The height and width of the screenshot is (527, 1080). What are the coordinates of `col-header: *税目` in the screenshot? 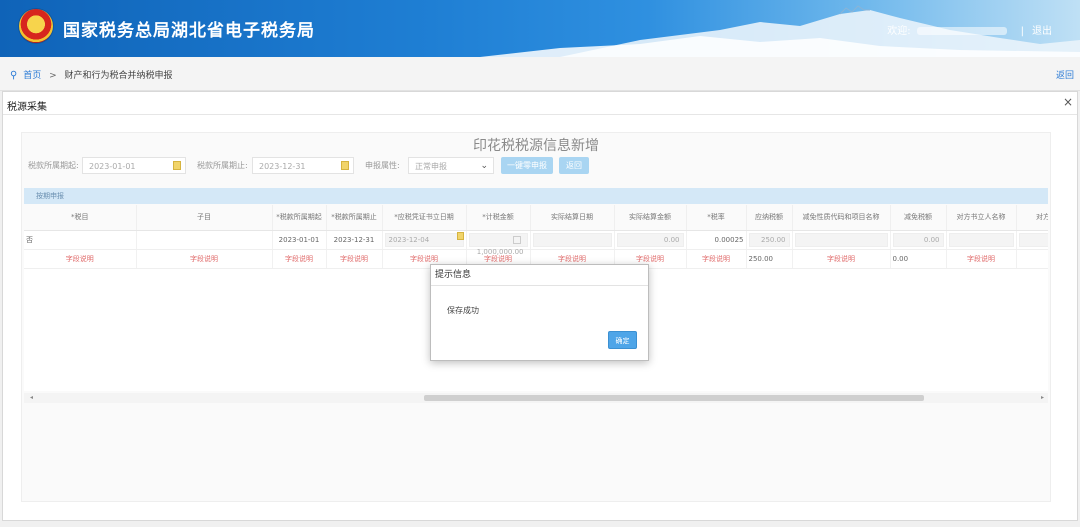 It's located at (80, 218).